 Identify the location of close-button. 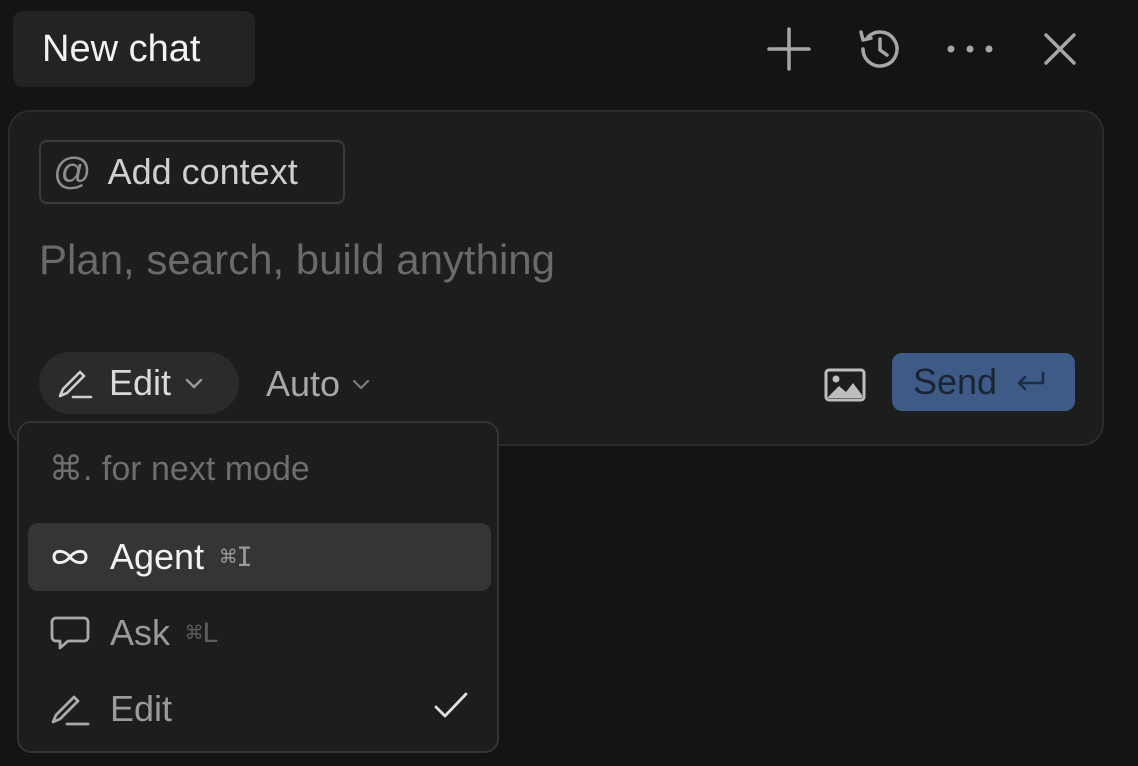
(1060, 49).